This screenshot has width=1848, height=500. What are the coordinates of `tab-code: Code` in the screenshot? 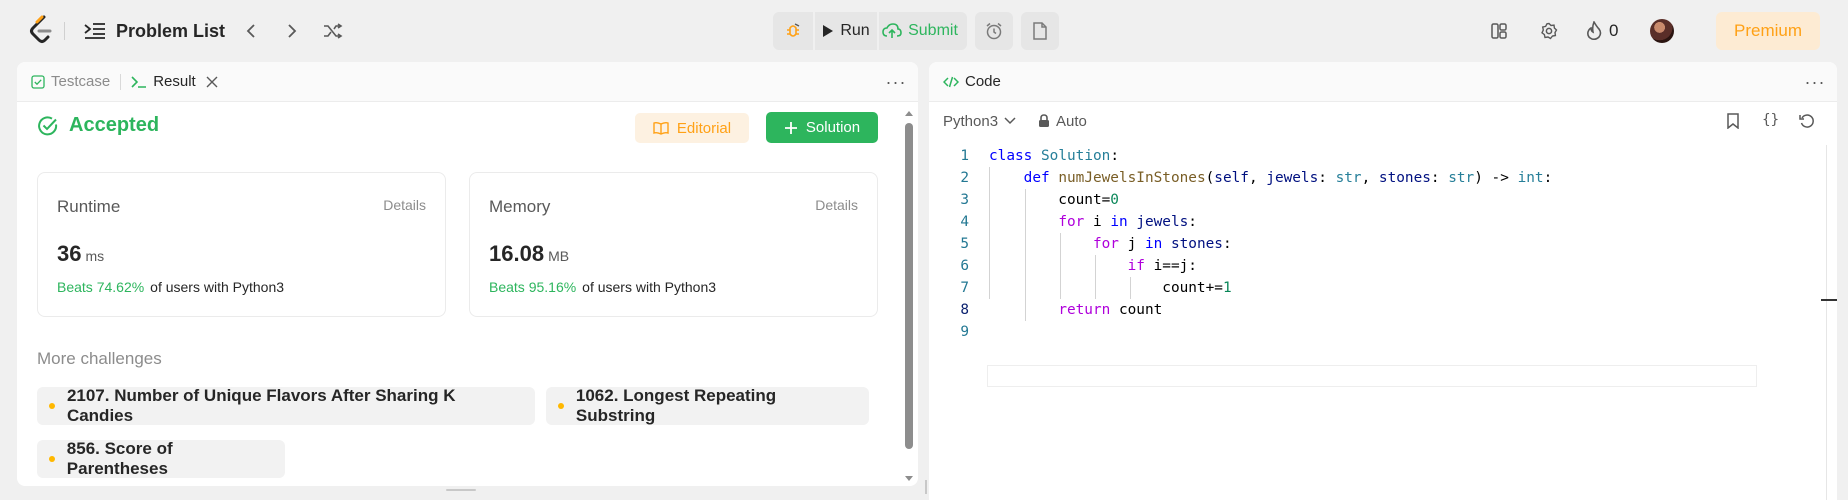 It's located at (972, 82).